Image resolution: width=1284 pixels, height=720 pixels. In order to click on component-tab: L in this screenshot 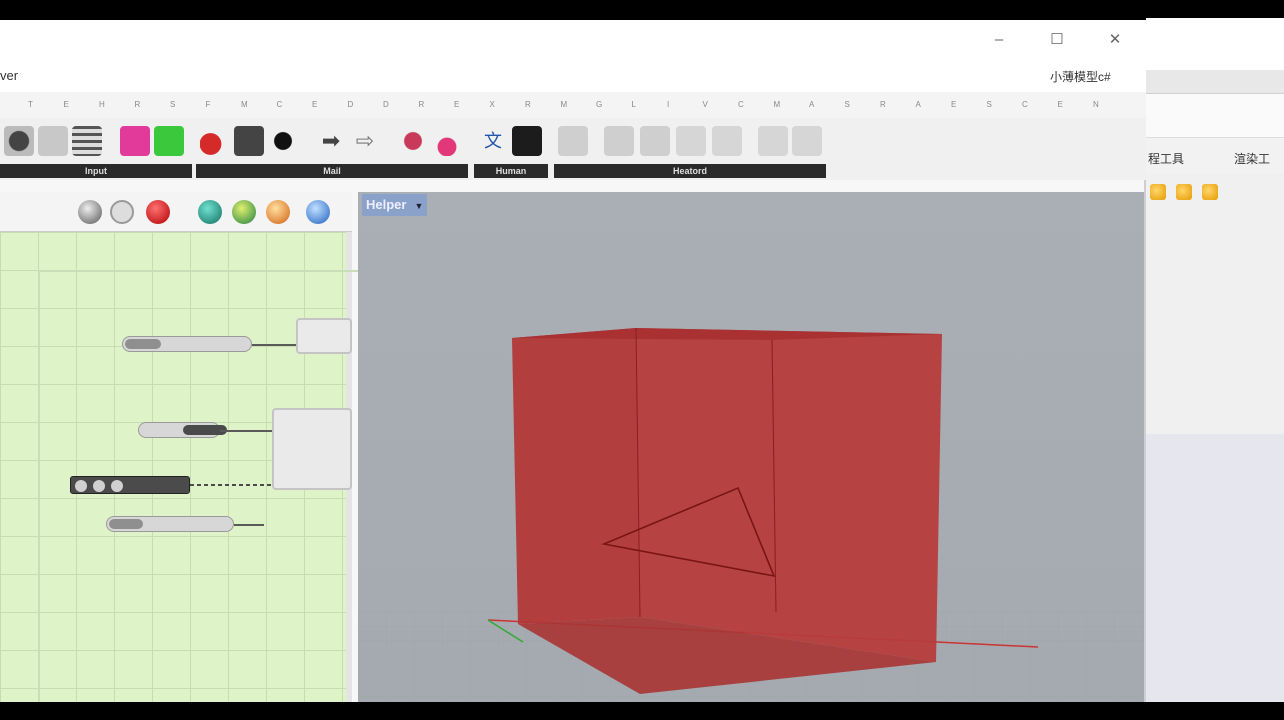, I will do `click(634, 104)`.